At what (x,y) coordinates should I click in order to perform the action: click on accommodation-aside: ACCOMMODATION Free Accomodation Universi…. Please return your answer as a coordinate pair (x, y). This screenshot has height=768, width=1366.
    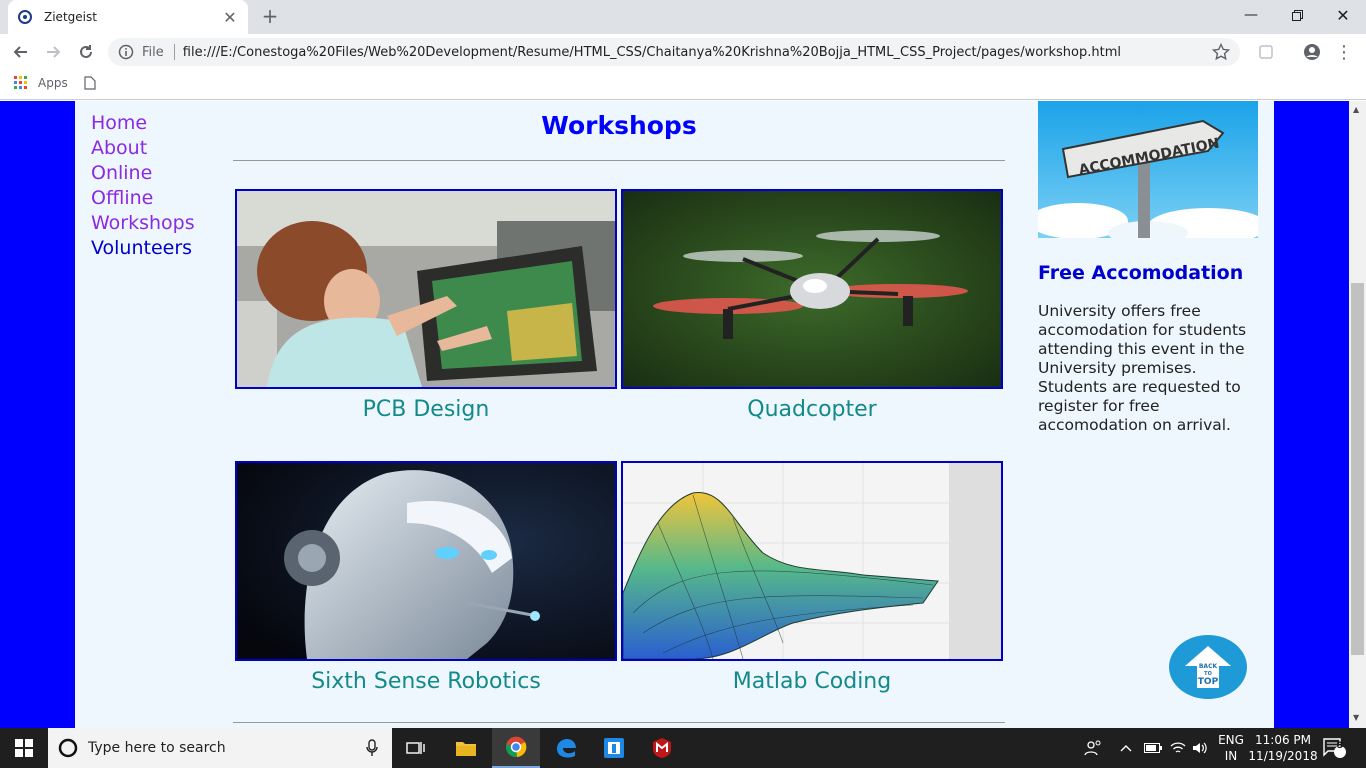
    Looking at the image, I should click on (1148, 268).